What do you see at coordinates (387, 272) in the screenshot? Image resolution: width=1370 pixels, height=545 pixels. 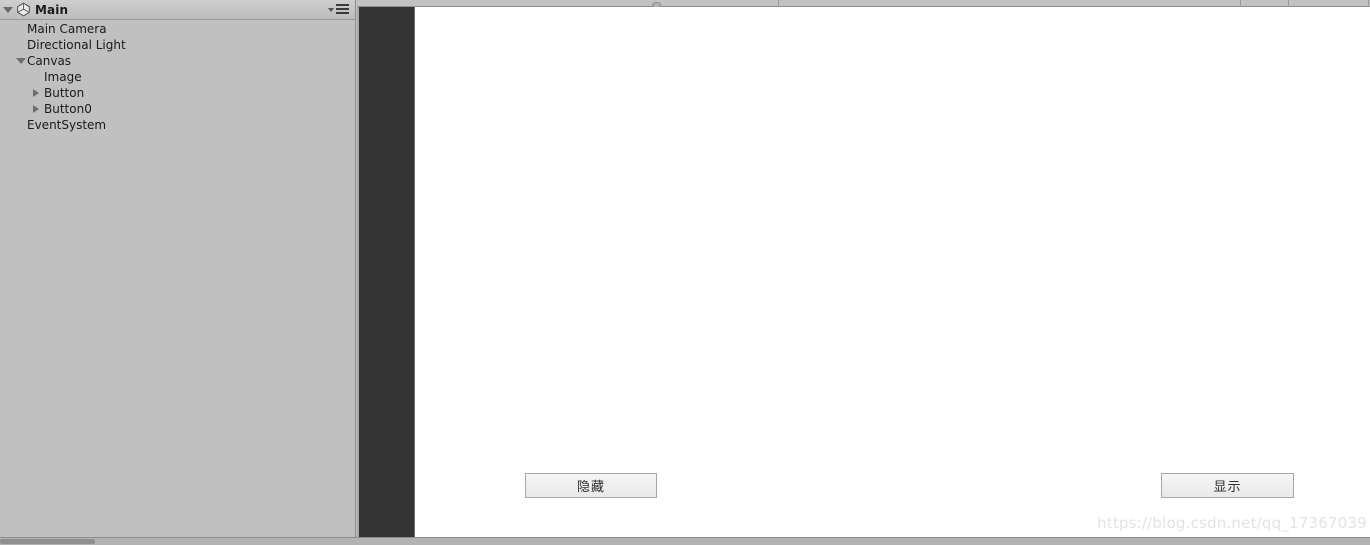 I see `scene-dark-gutter` at bounding box center [387, 272].